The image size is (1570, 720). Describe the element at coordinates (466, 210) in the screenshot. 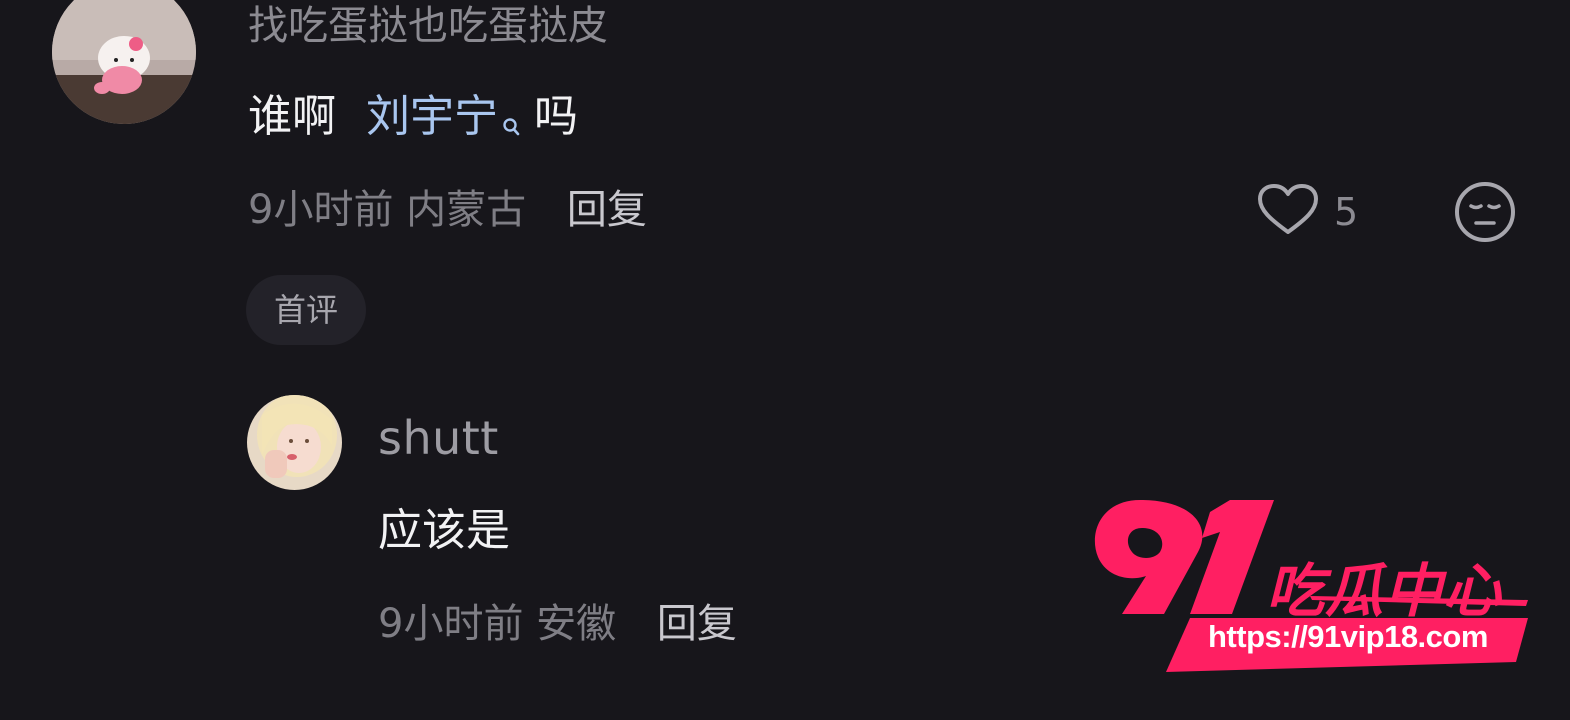

I see `comment-location: 内蒙古` at that location.